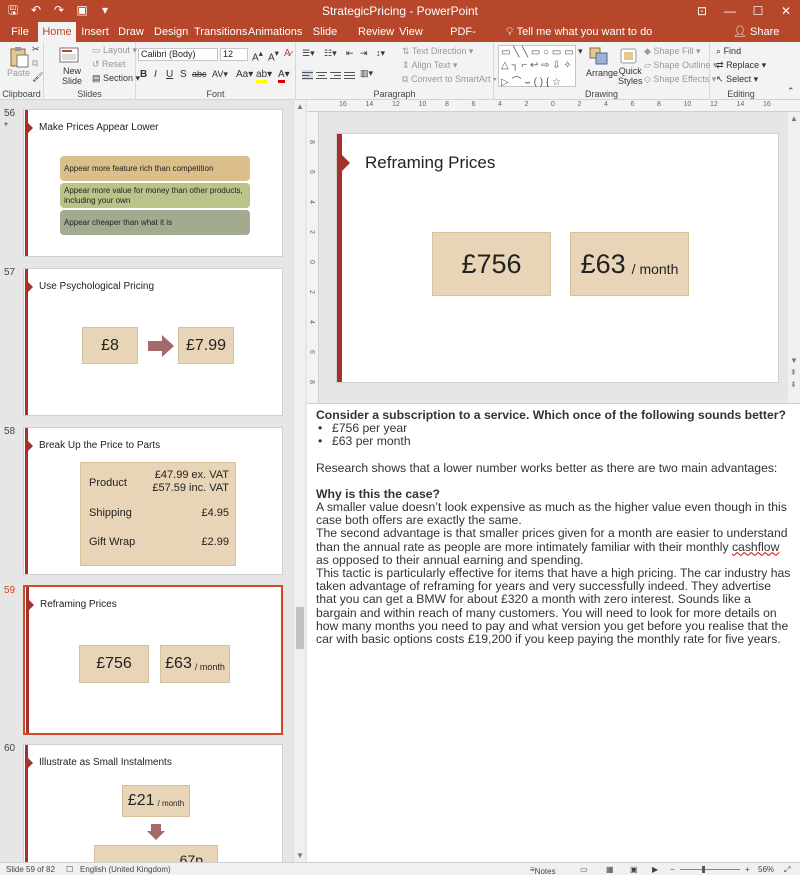 The image size is (800, 875). I want to click on spelling-flag: cashflow, so click(755, 547).